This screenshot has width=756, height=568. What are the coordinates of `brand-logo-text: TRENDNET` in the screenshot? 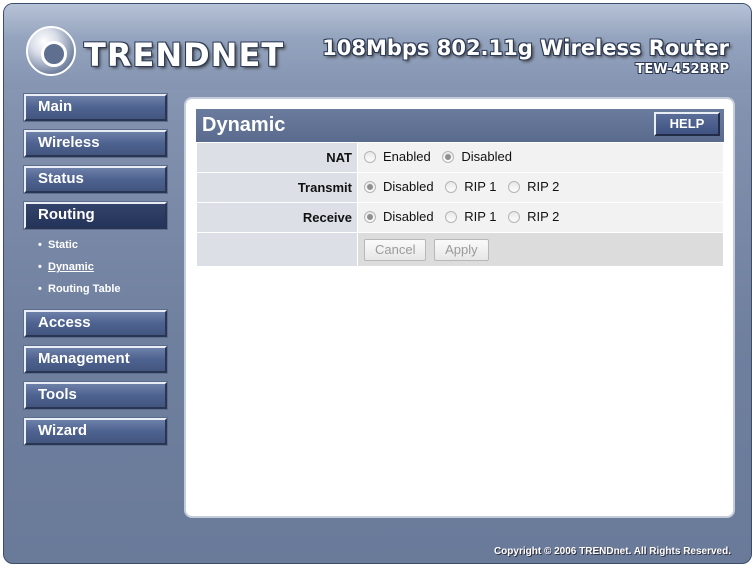 It's located at (184, 55).